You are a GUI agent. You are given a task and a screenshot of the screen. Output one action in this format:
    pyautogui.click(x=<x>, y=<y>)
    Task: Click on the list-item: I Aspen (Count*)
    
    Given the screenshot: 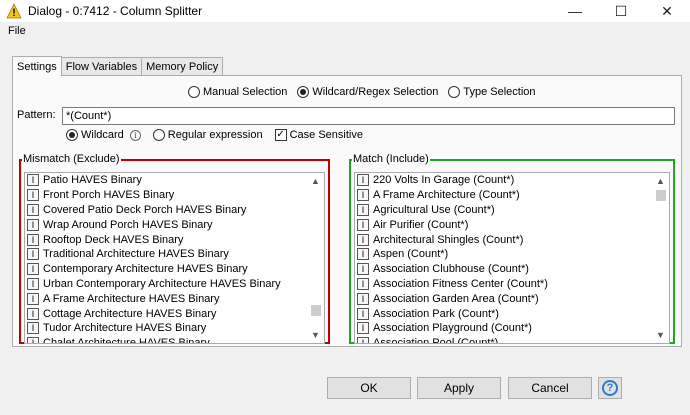 What is the action you would take?
    pyautogui.click(x=503, y=254)
    